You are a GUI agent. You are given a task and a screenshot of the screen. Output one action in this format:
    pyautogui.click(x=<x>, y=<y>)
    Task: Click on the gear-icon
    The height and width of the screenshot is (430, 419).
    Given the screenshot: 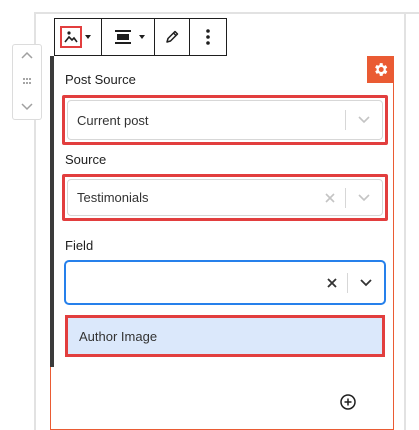 What is the action you would take?
    pyautogui.click(x=381, y=69)
    